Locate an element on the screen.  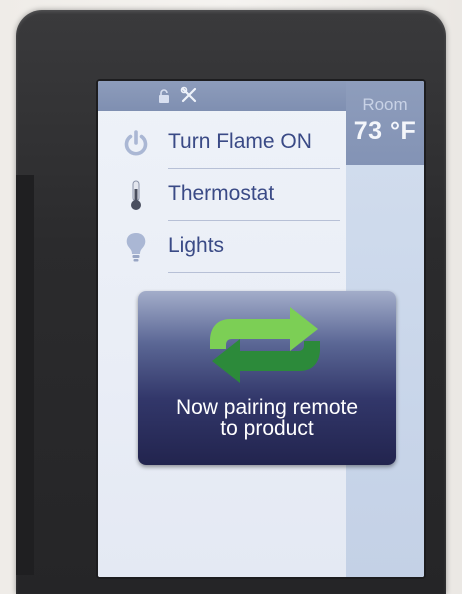
menu-item-thermostat: Thermostat is located at coordinates (222, 195).